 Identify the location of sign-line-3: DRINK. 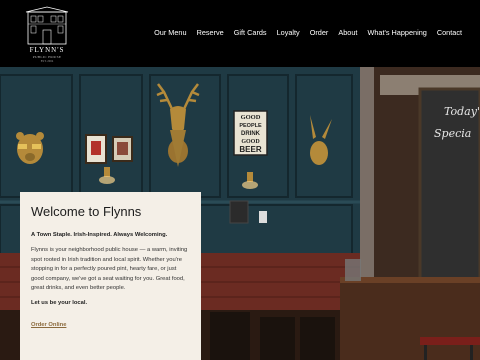
(251, 134).